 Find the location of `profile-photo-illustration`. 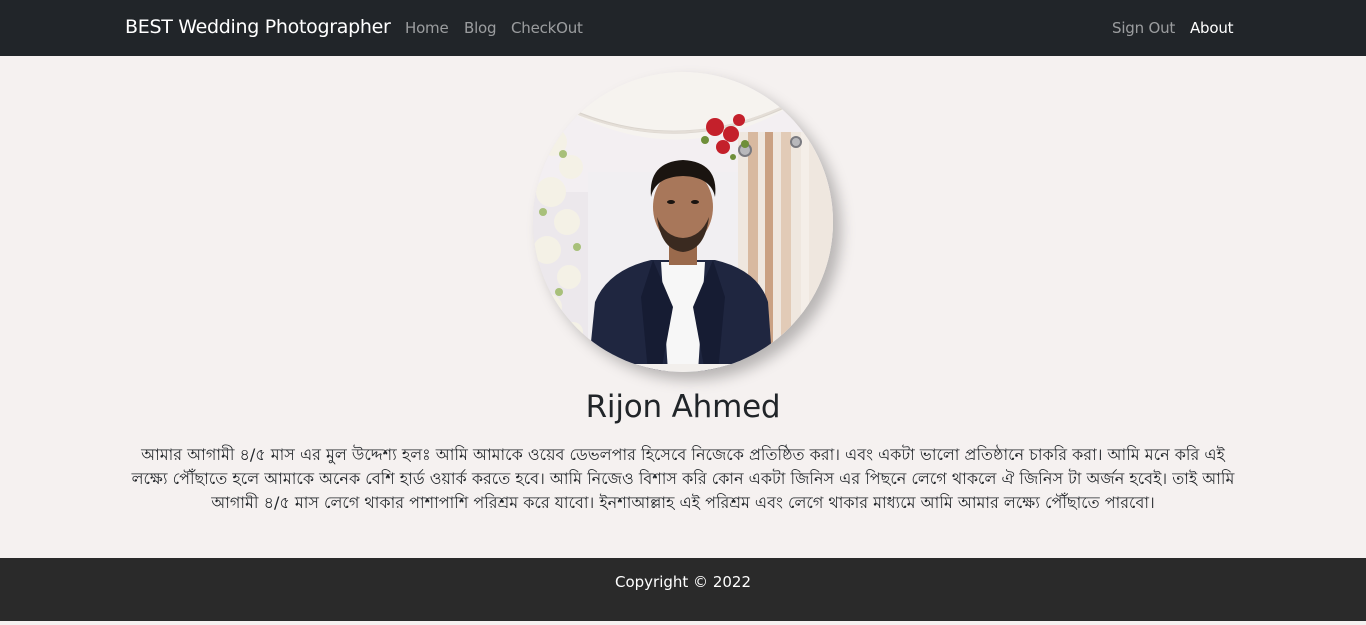

profile-photo-illustration is located at coordinates (683, 222).